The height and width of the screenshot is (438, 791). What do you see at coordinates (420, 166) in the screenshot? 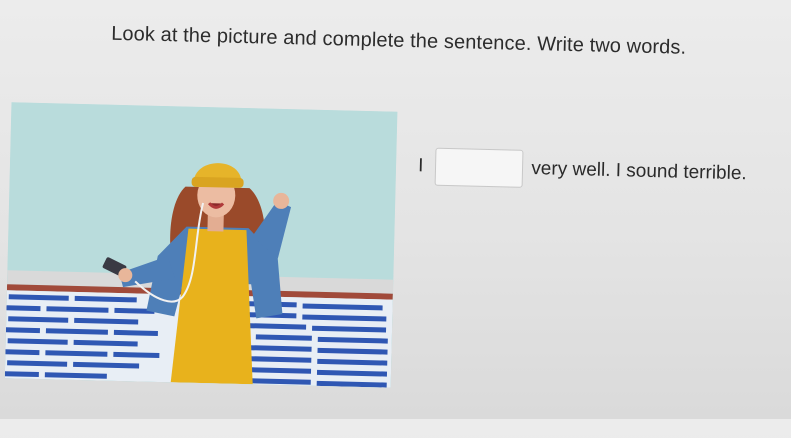
I see `sentence-prefix: I` at bounding box center [420, 166].